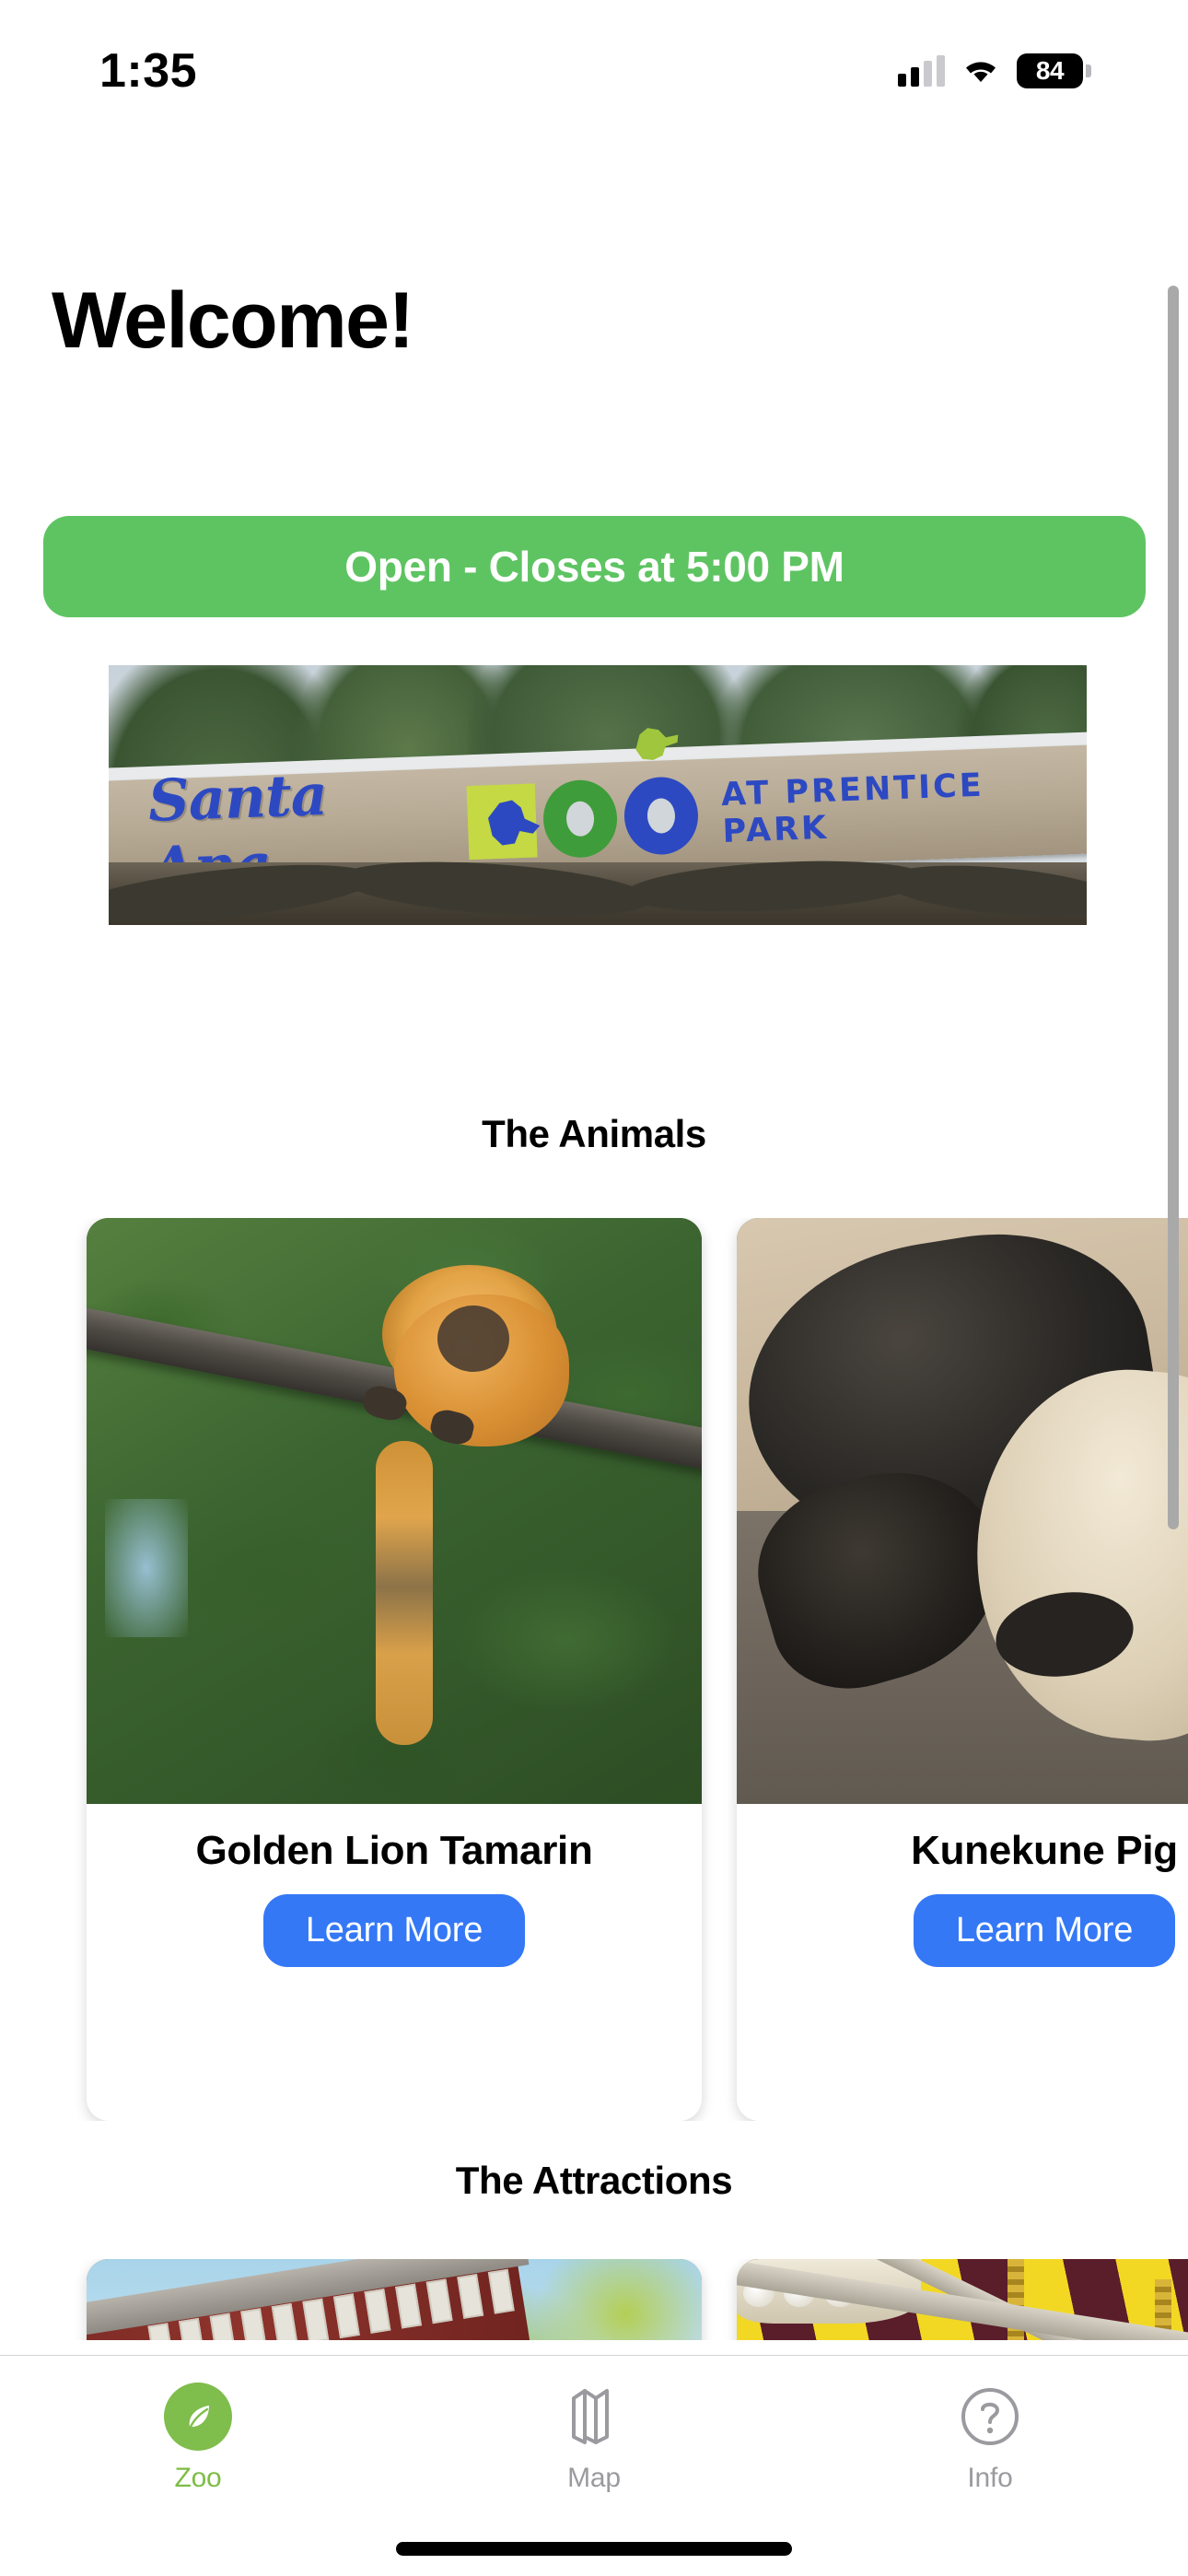 The width and height of the screenshot is (1188, 2576). What do you see at coordinates (980, 71) in the screenshot?
I see `wifi-icon` at bounding box center [980, 71].